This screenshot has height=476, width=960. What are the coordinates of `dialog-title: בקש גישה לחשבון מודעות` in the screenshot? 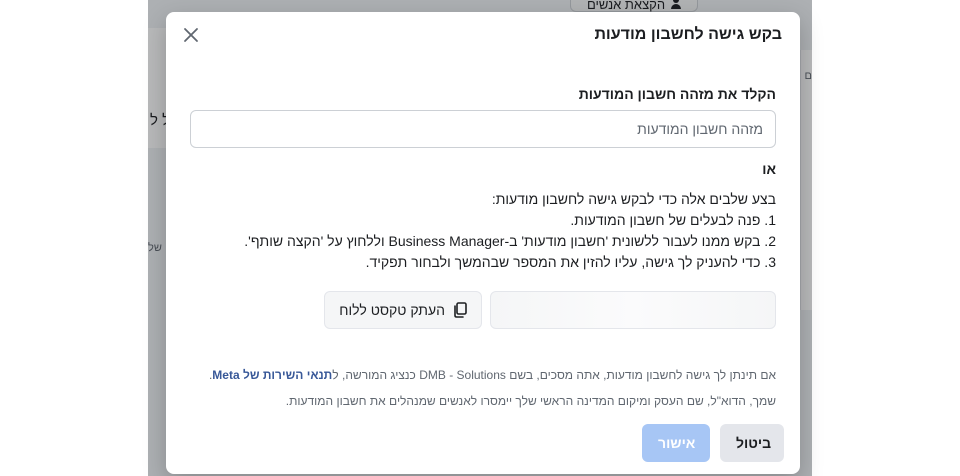 It's located at (688, 34).